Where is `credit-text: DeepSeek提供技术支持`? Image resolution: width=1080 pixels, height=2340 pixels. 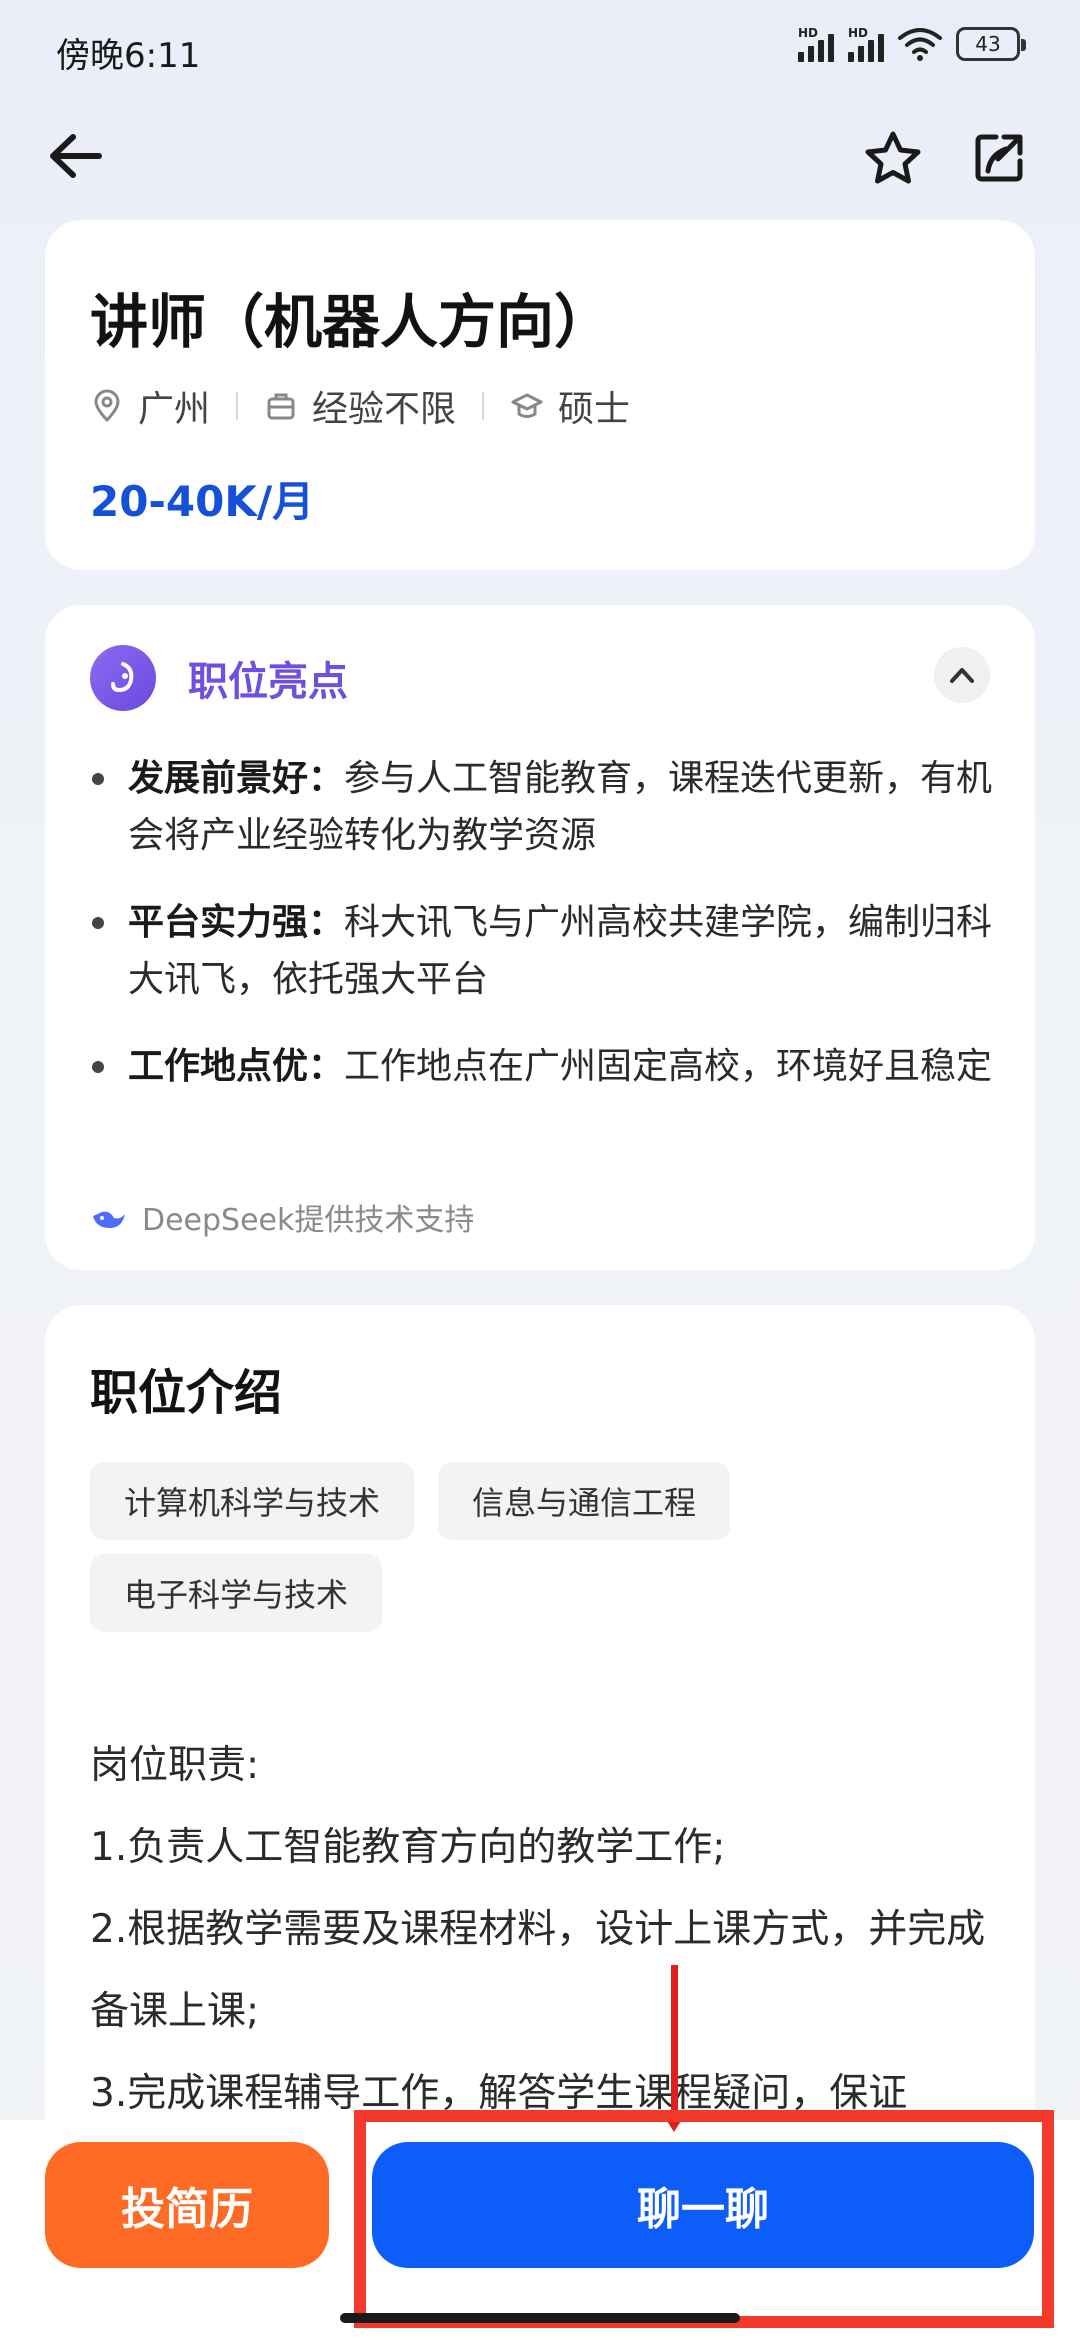 credit-text: DeepSeek提供技术支持 is located at coordinates (308, 1220).